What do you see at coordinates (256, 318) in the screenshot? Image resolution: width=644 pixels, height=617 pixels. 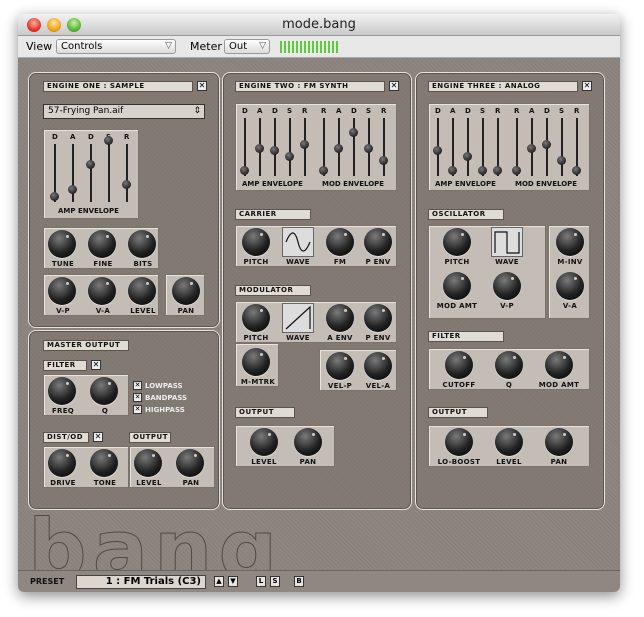 I see `mod-pitch-knob` at bounding box center [256, 318].